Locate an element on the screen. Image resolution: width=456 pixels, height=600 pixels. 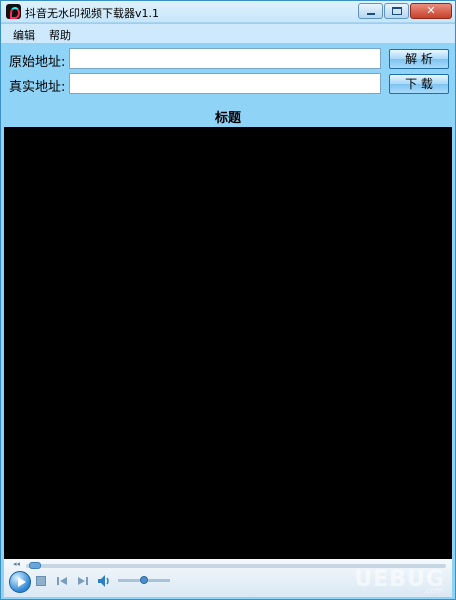
previous-icon is located at coordinates (62, 581).